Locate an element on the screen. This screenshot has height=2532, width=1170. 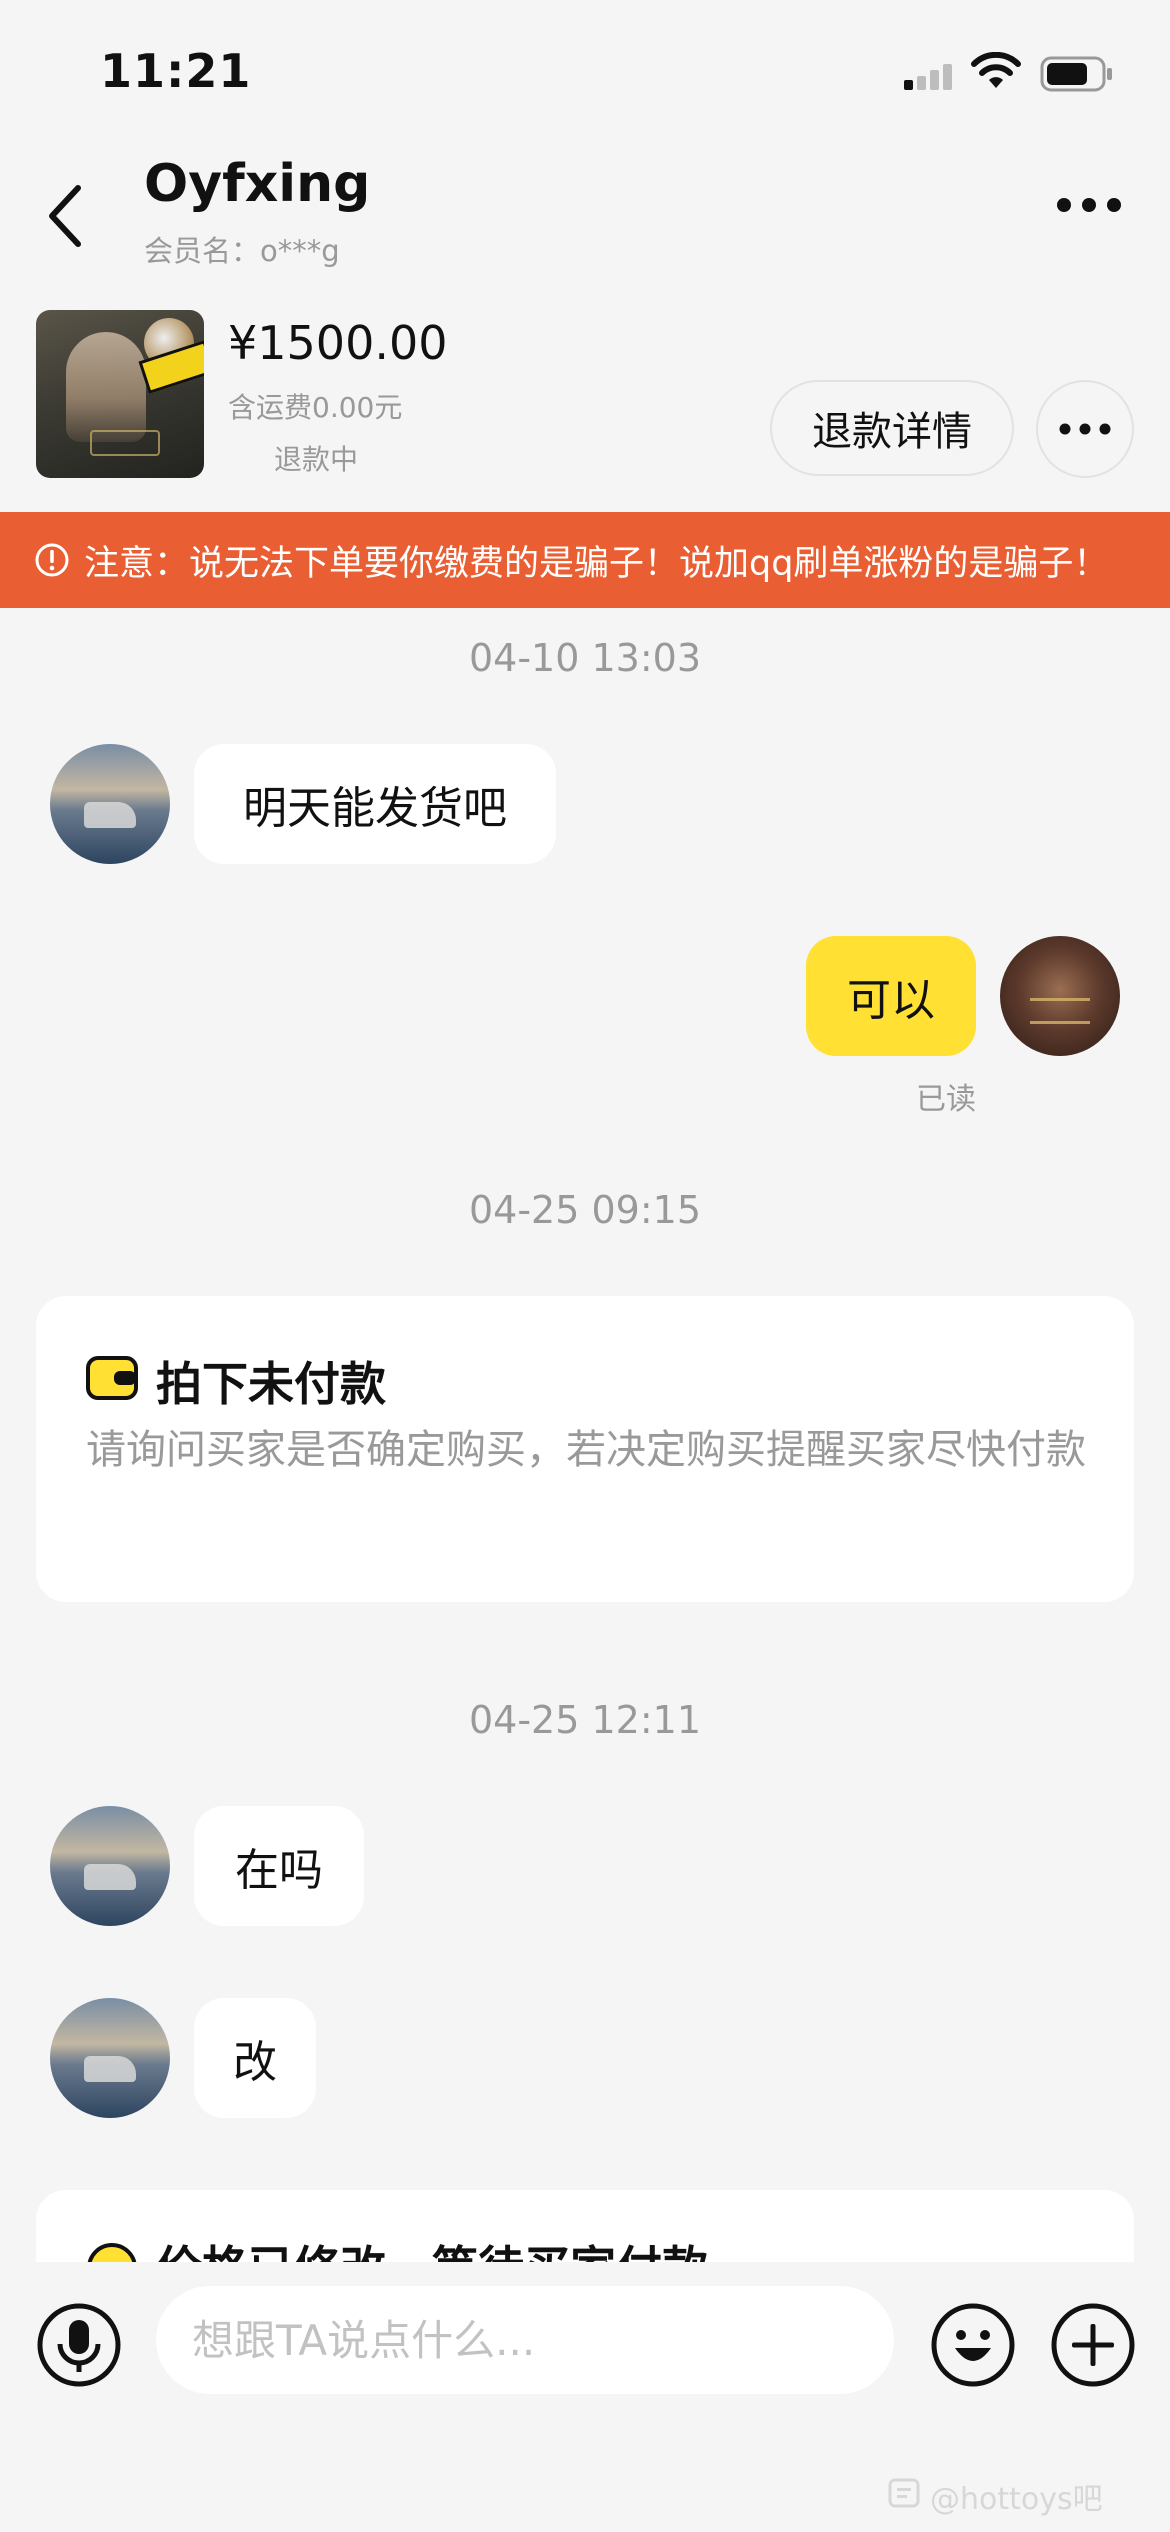
warning-text: 注意：说无法下单要你缴费的是骗子！说加qq刷单涨粉的是骗子！ is located at coordinates (596, 563).